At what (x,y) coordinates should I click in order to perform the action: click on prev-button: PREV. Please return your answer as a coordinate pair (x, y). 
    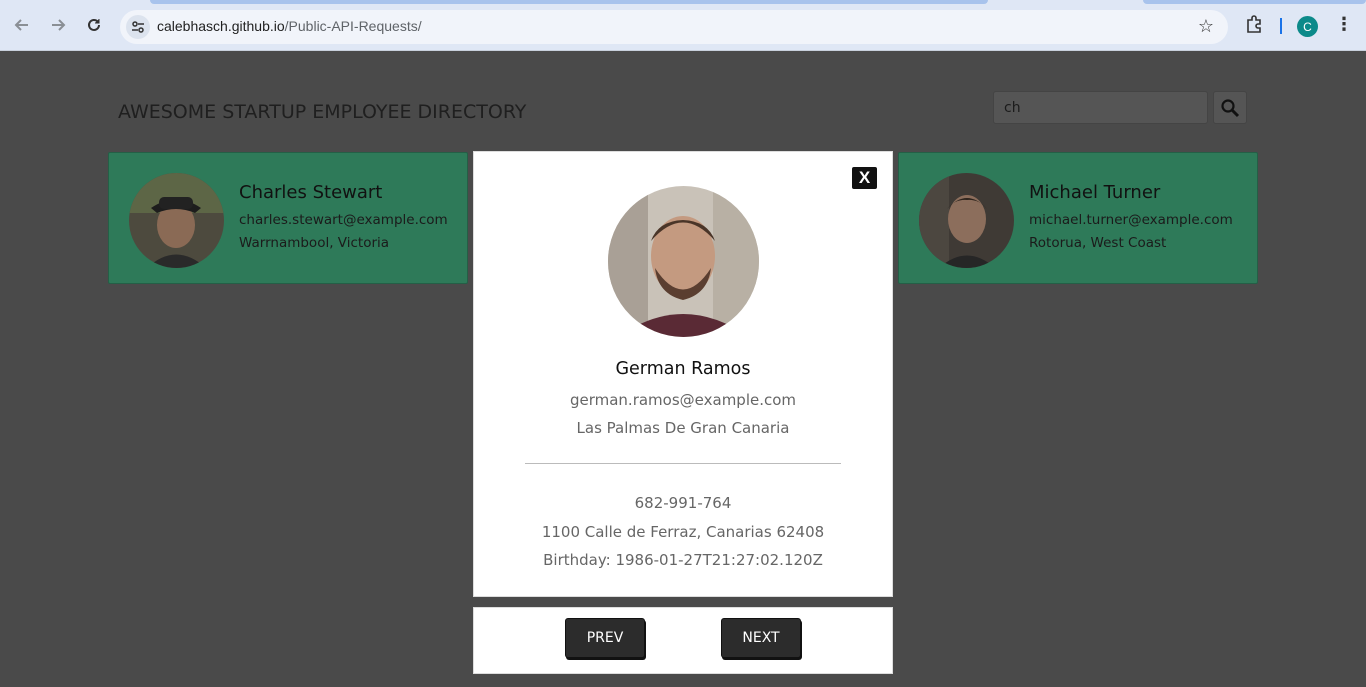
    Looking at the image, I should click on (605, 638).